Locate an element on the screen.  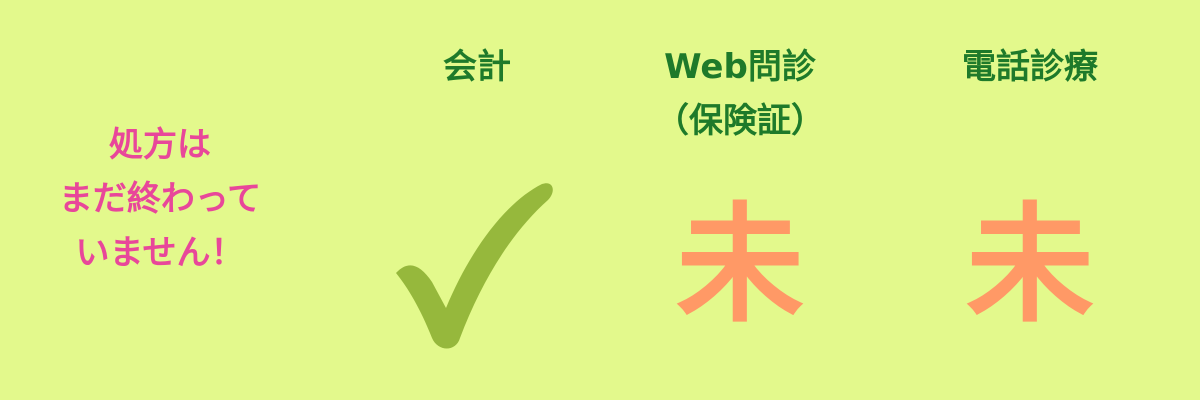
column-header-label: Web問診 is located at coordinates (740, 67).